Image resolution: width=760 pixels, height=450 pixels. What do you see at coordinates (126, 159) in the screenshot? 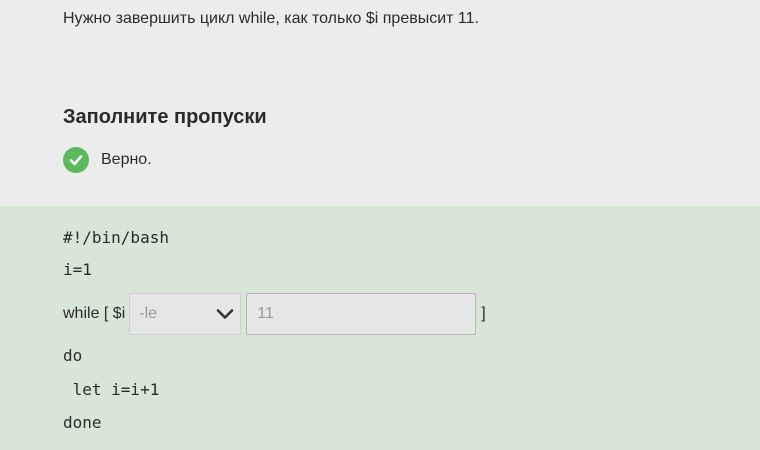
I see `status-text: Верно.` at bounding box center [126, 159].